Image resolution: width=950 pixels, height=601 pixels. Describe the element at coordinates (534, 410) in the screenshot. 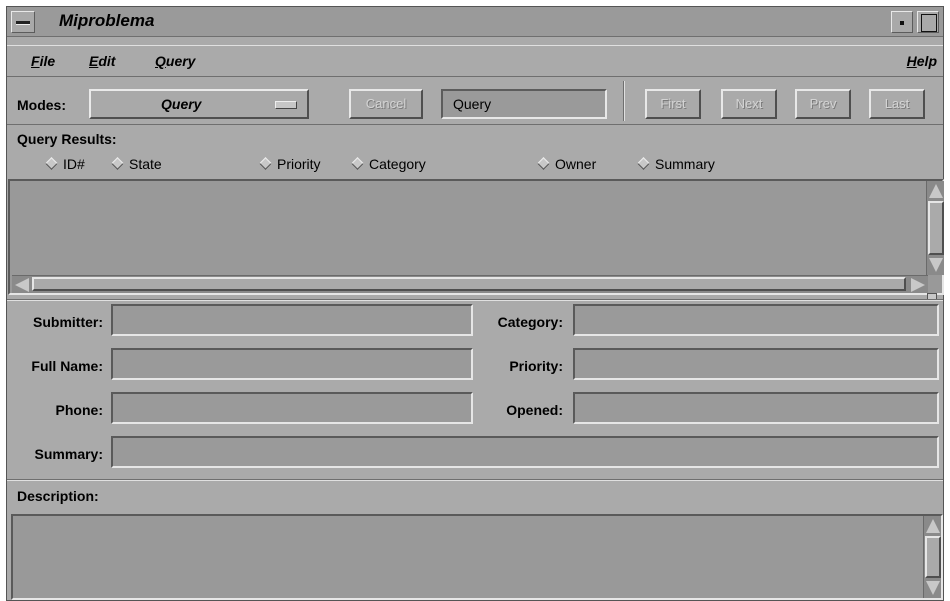

I see `opened-label: Opened:` at that location.